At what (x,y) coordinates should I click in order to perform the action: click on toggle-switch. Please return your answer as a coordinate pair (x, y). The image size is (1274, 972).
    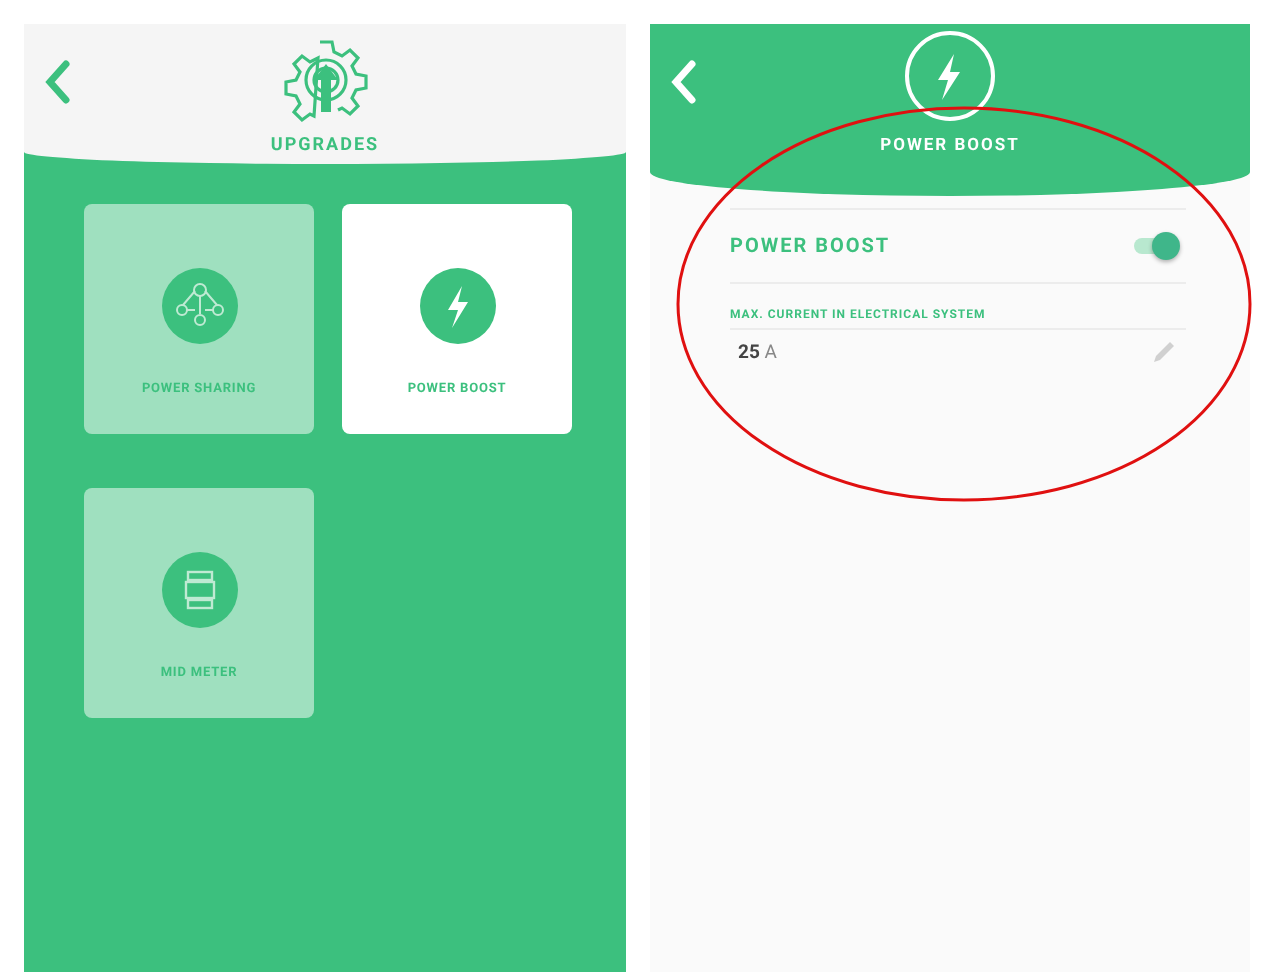
    Looking at the image, I should click on (1154, 246).